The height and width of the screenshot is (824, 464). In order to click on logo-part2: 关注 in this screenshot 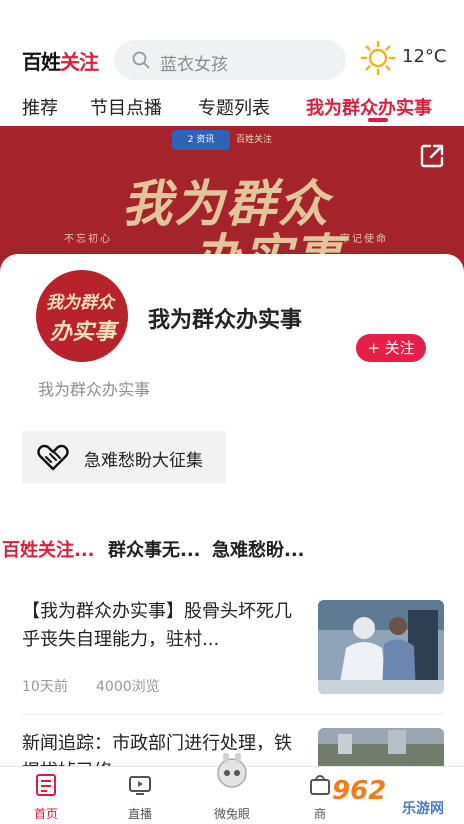, I will do `click(79, 62)`.